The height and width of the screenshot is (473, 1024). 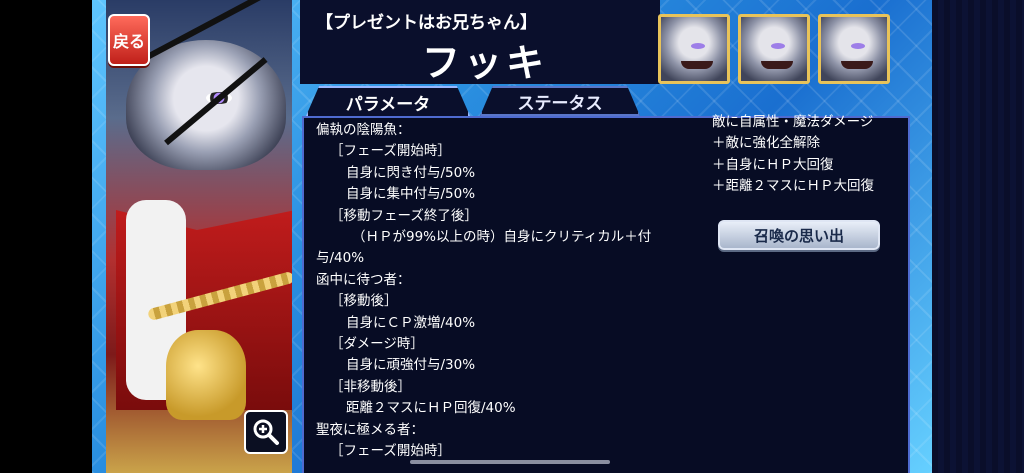 I want to click on gold-ornament, so click(x=206, y=375).